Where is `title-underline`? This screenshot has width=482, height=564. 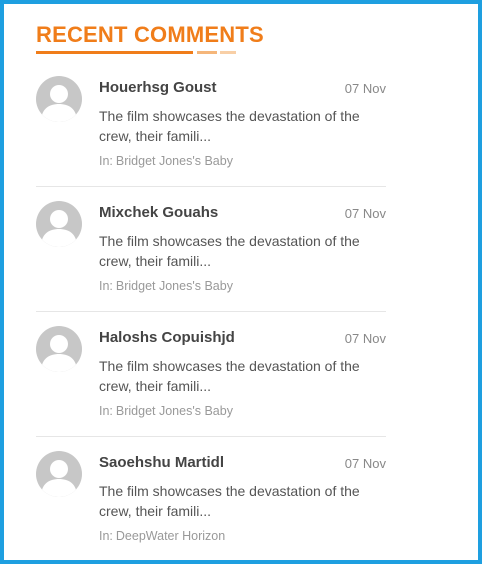
title-underline is located at coordinates (136, 52).